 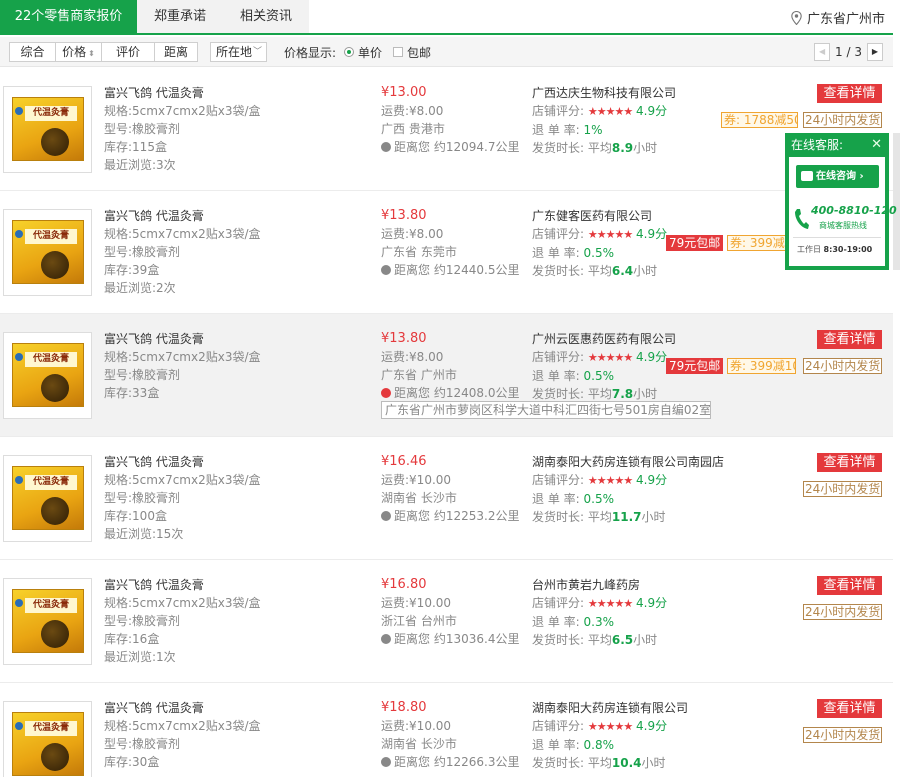 I want to click on score-unit: 分, so click(x=661, y=726).